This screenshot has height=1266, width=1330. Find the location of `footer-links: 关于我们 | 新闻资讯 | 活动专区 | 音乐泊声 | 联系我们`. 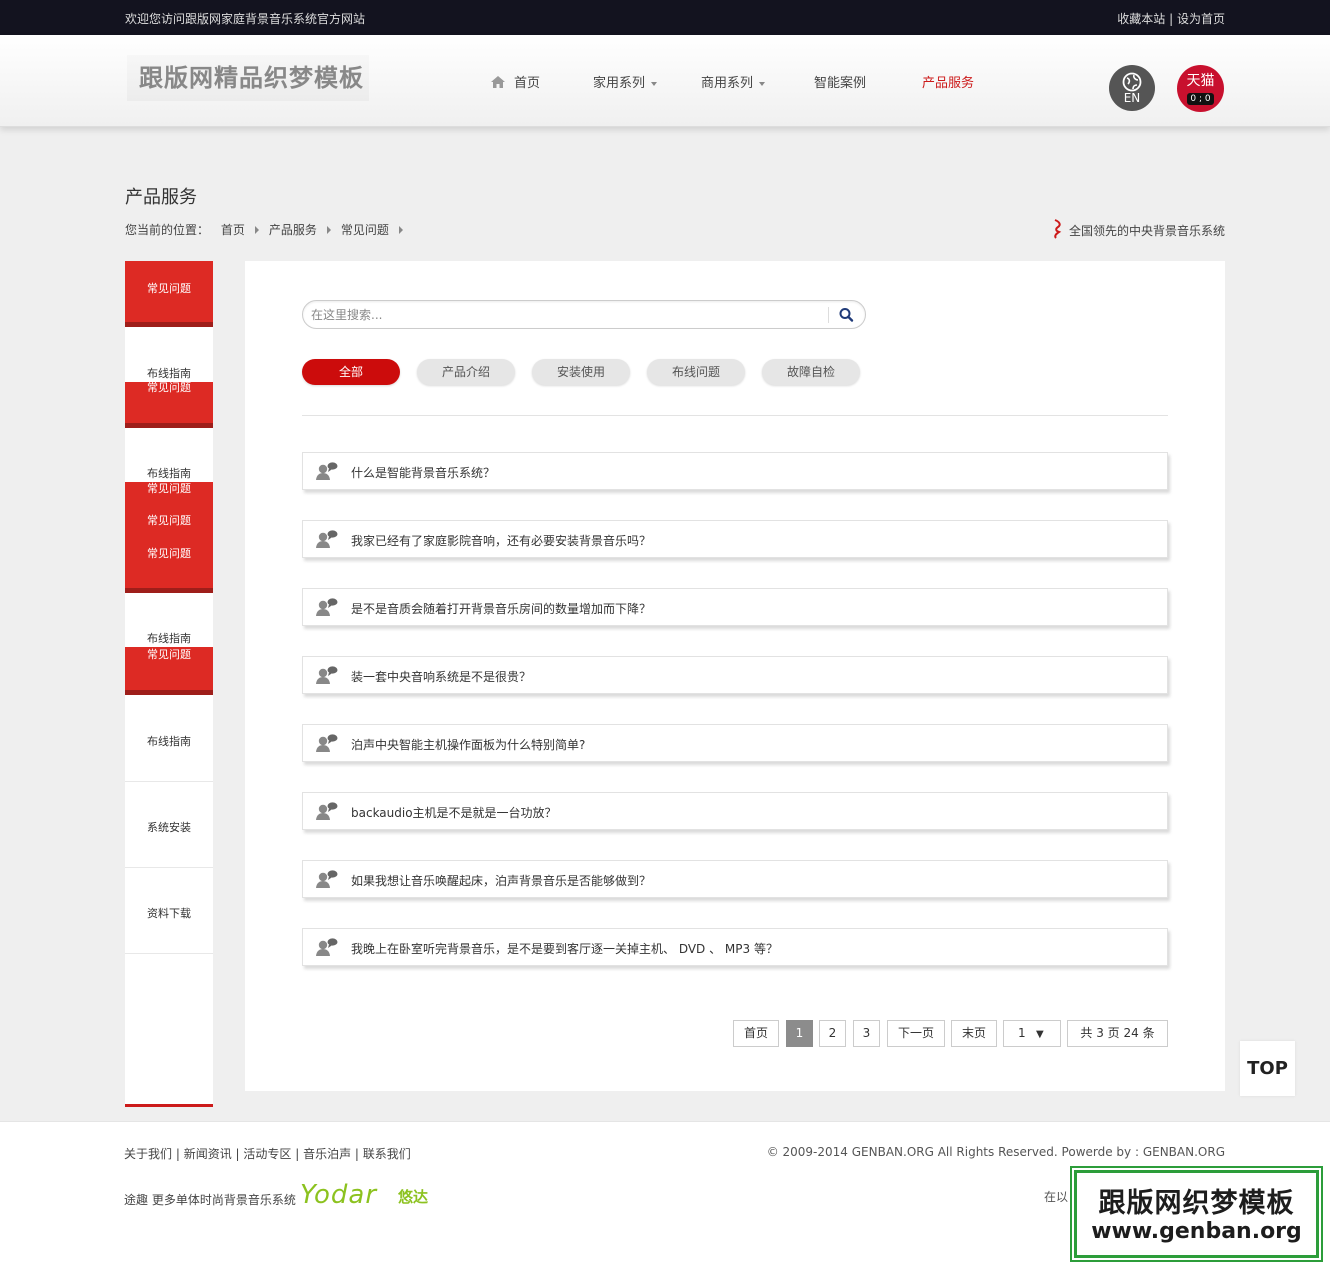

footer-links: 关于我们 | 新闻资讯 | 活动专区 | 音乐泊声 | 联系我们 is located at coordinates (267, 1154).